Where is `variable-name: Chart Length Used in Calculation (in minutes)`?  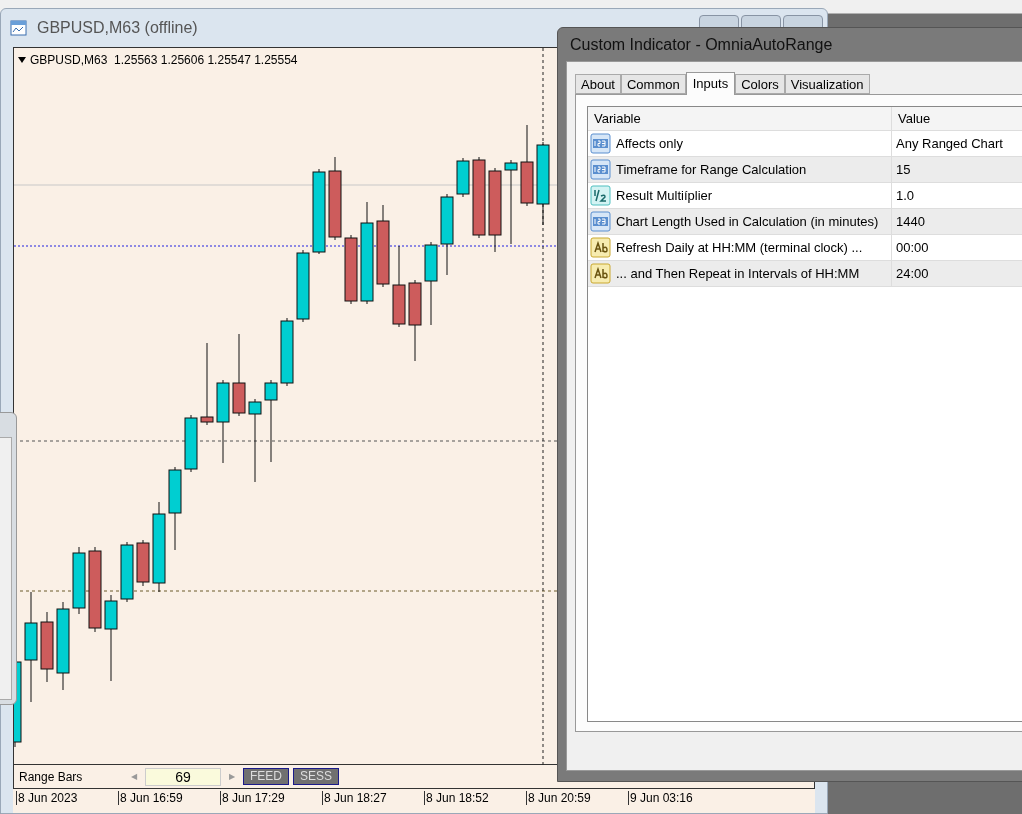 variable-name: Chart Length Used in Calculation (in minutes) is located at coordinates (747, 221).